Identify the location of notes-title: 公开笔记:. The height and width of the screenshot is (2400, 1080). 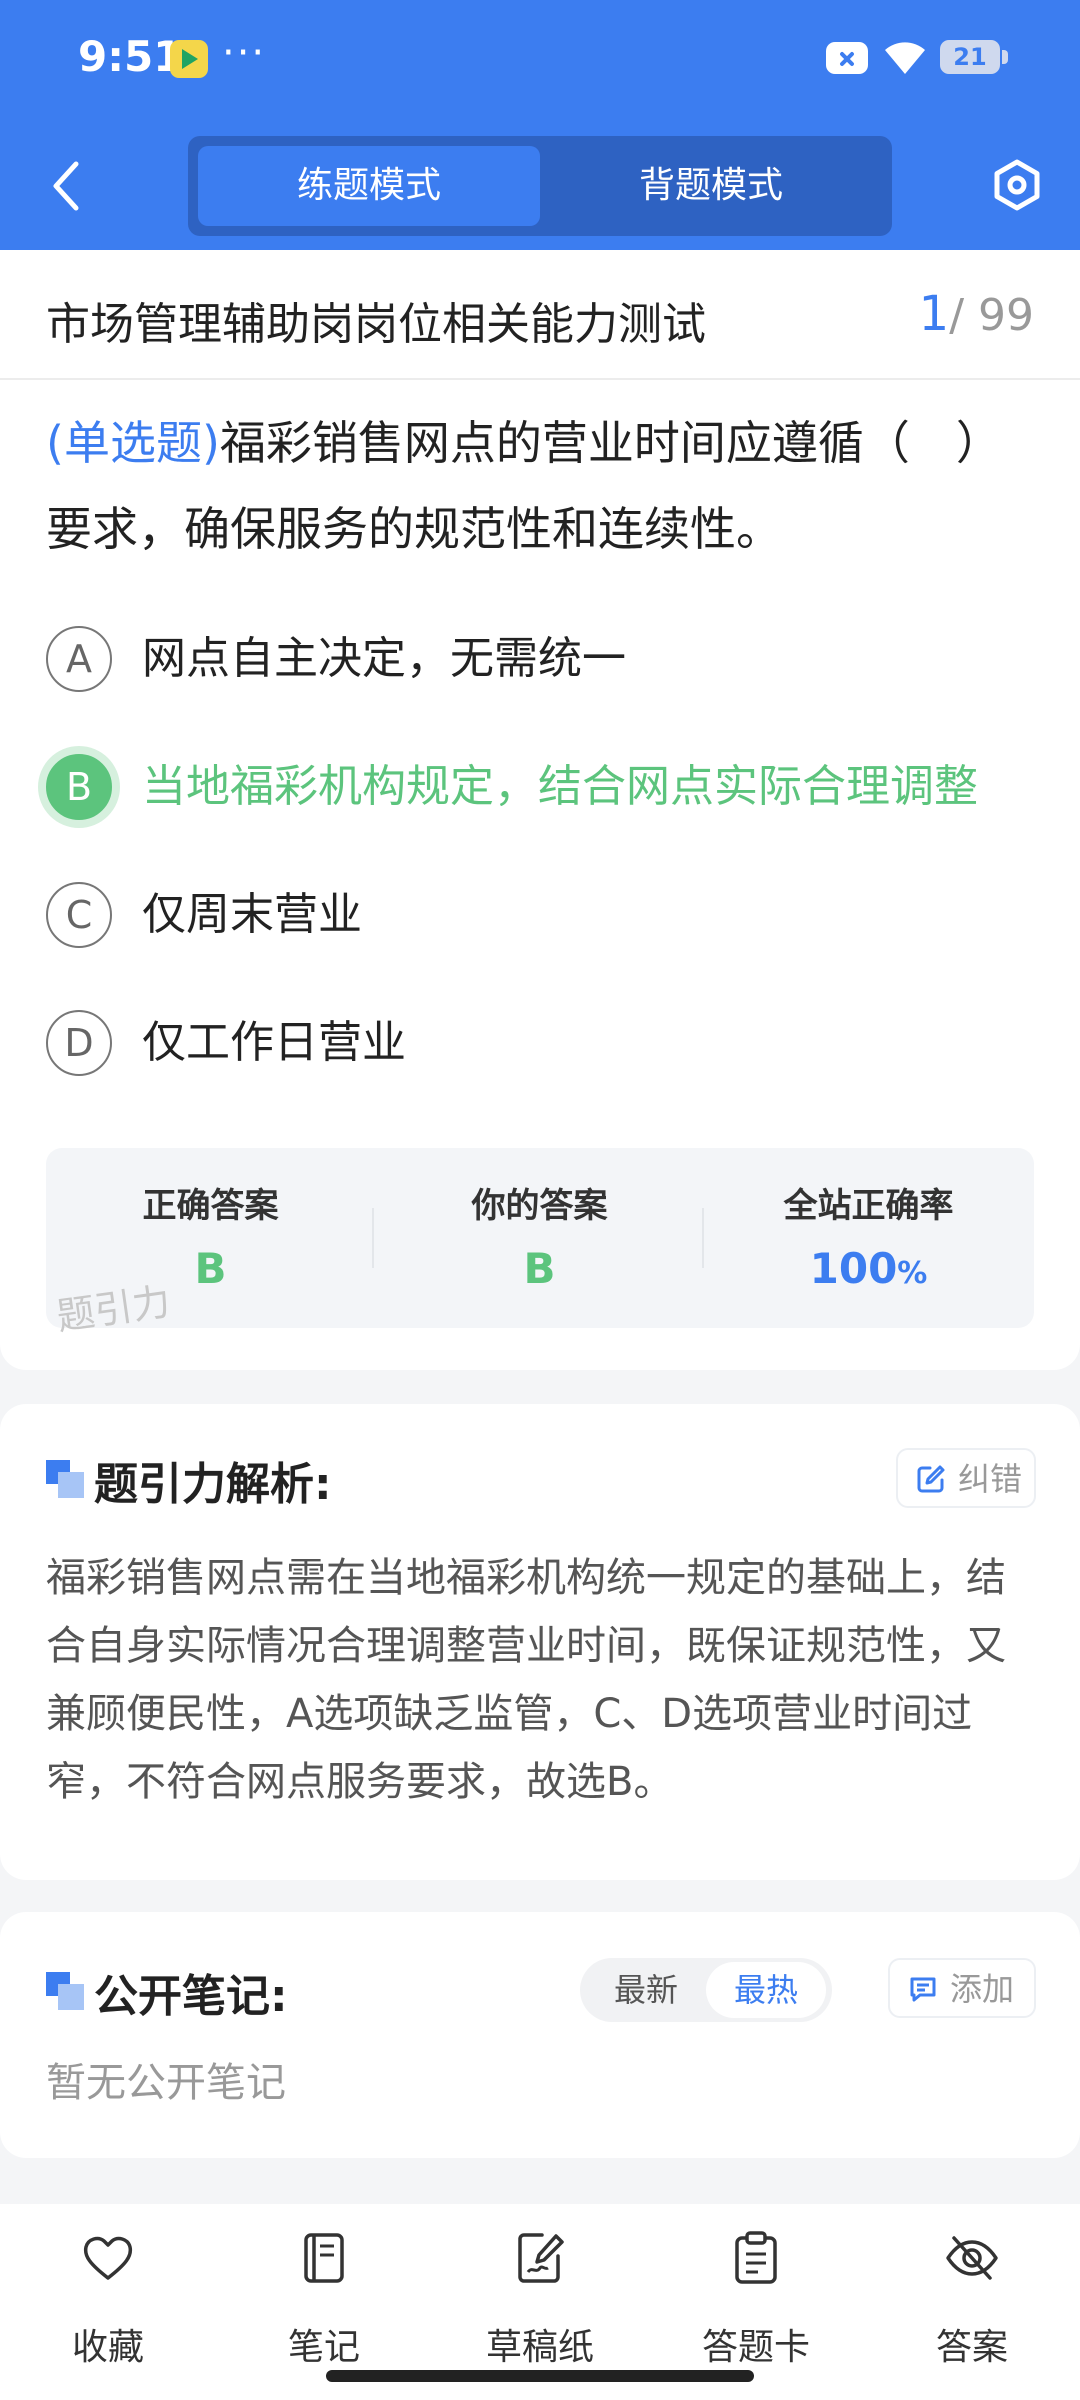
(191, 1996).